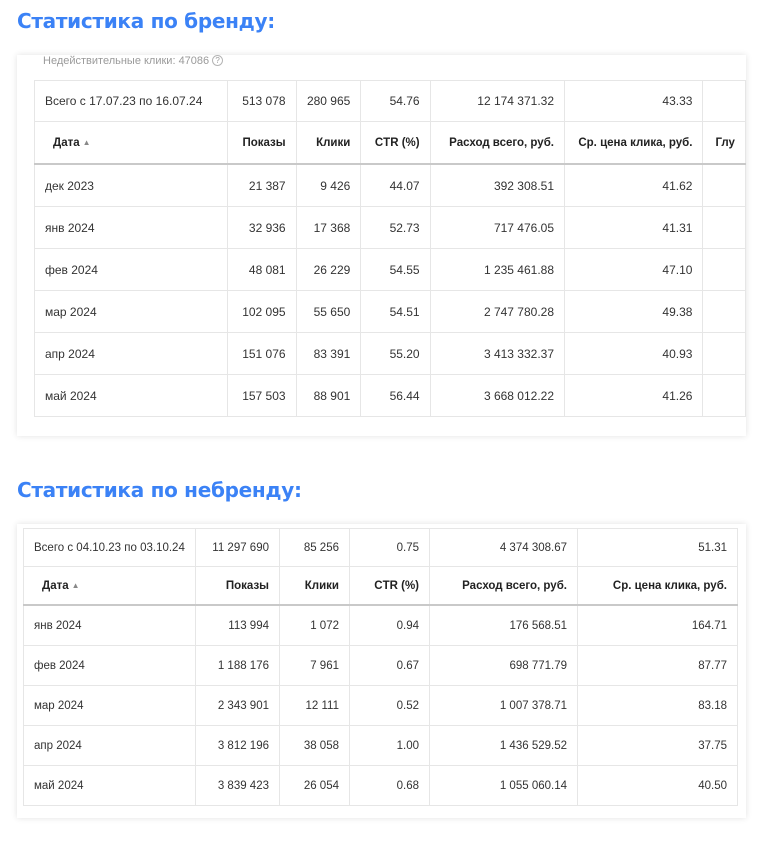 The height and width of the screenshot is (857, 763). I want to click on nonbrand-section-title: Статистика по небренду:, so click(159, 490).